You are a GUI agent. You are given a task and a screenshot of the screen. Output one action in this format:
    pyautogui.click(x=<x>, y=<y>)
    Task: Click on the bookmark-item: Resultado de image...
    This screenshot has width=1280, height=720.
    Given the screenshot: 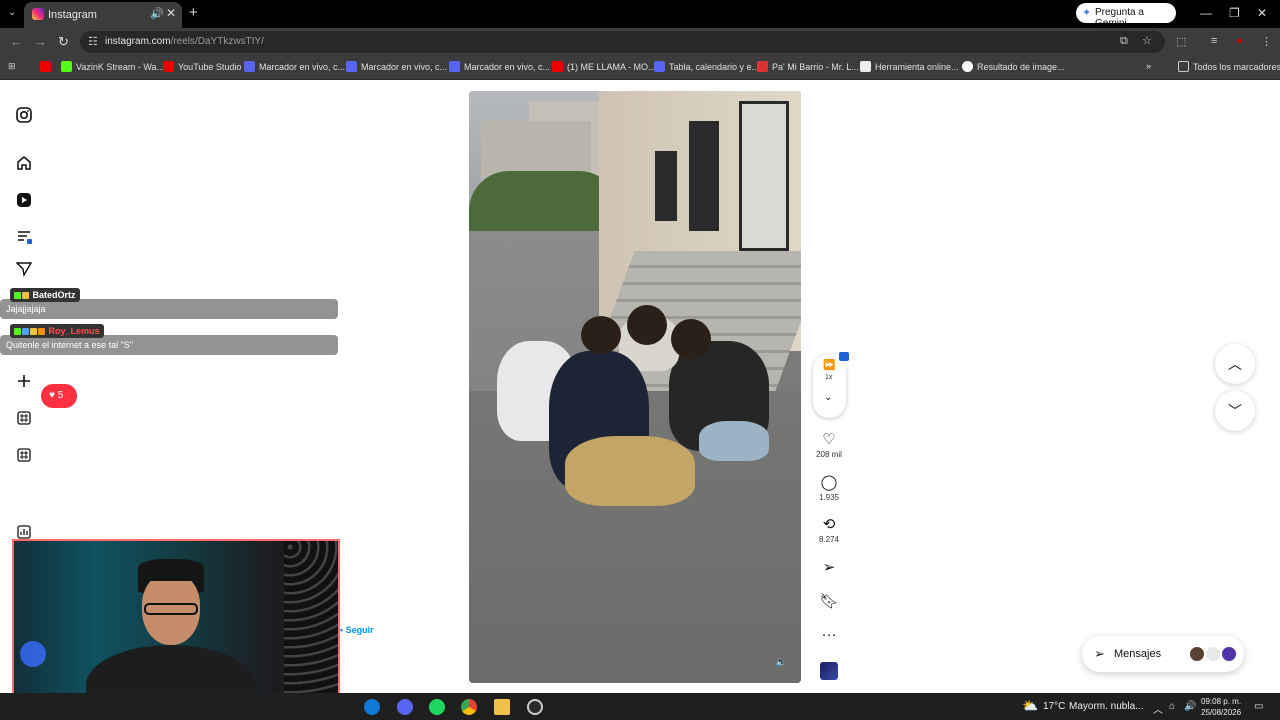 What is the action you would take?
    pyautogui.click(x=1013, y=66)
    